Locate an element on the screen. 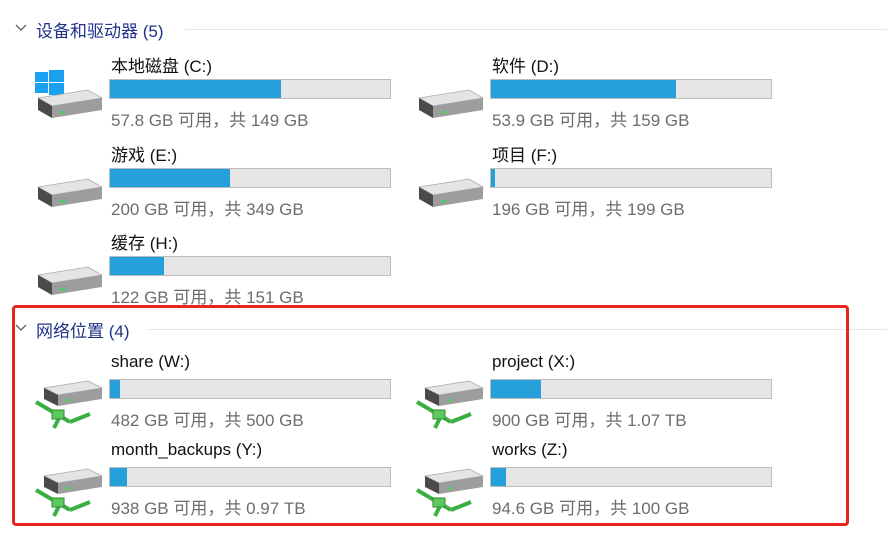  drive-free-space: 482 GB 可用，共 500 GB is located at coordinates (207, 420).